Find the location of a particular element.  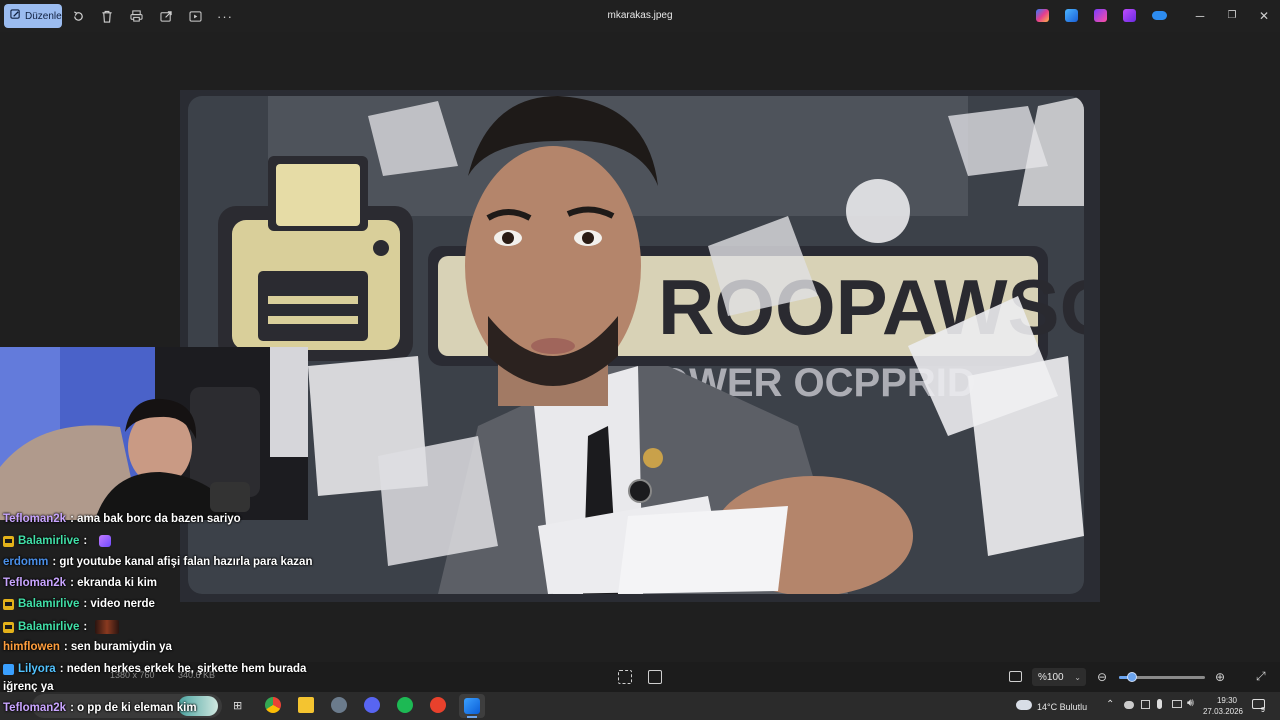

obs-icon is located at coordinates (438, 705).